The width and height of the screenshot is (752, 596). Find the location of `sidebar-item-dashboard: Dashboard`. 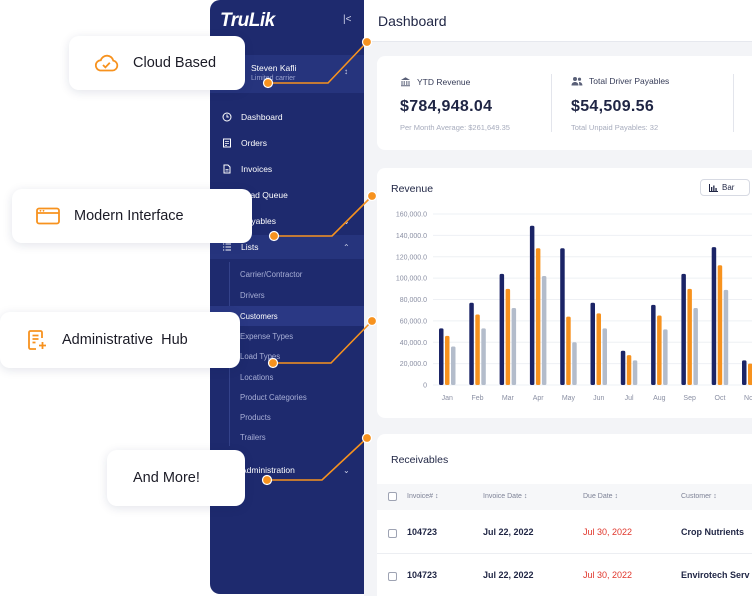

sidebar-item-dashboard: Dashboard is located at coordinates (287, 117).